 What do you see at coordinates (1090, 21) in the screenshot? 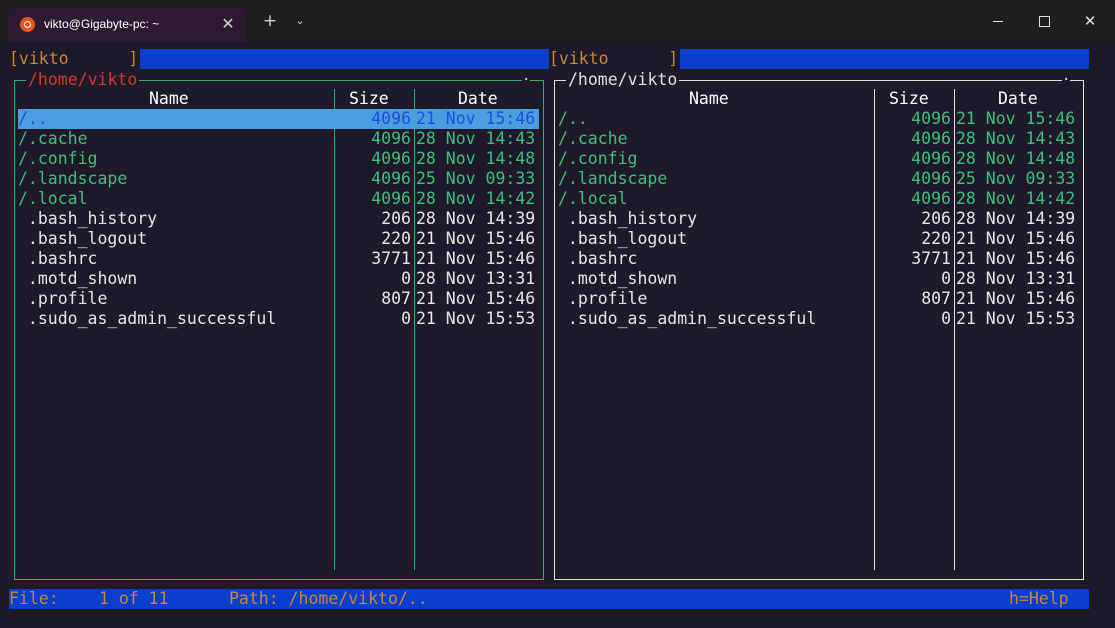
I see `close-window-button: ✕` at bounding box center [1090, 21].